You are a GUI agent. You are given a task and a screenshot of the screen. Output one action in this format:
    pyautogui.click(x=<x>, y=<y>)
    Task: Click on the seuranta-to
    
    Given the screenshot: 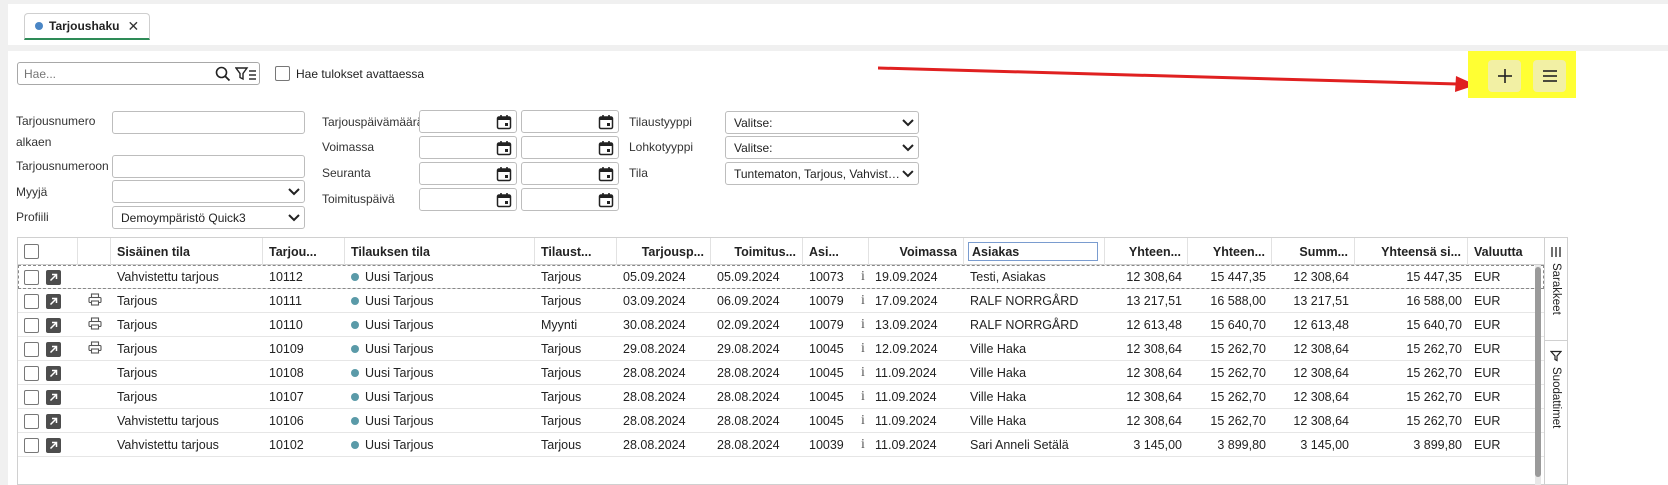 What is the action you would take?
    pyautogui.click(x=570, y=173)
    